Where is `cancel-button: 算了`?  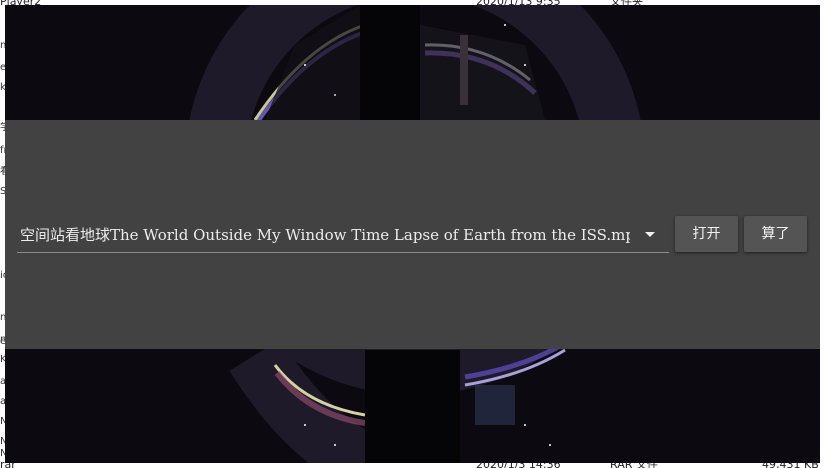 cancel-button: 算了 is located at coordinates (775, 234).